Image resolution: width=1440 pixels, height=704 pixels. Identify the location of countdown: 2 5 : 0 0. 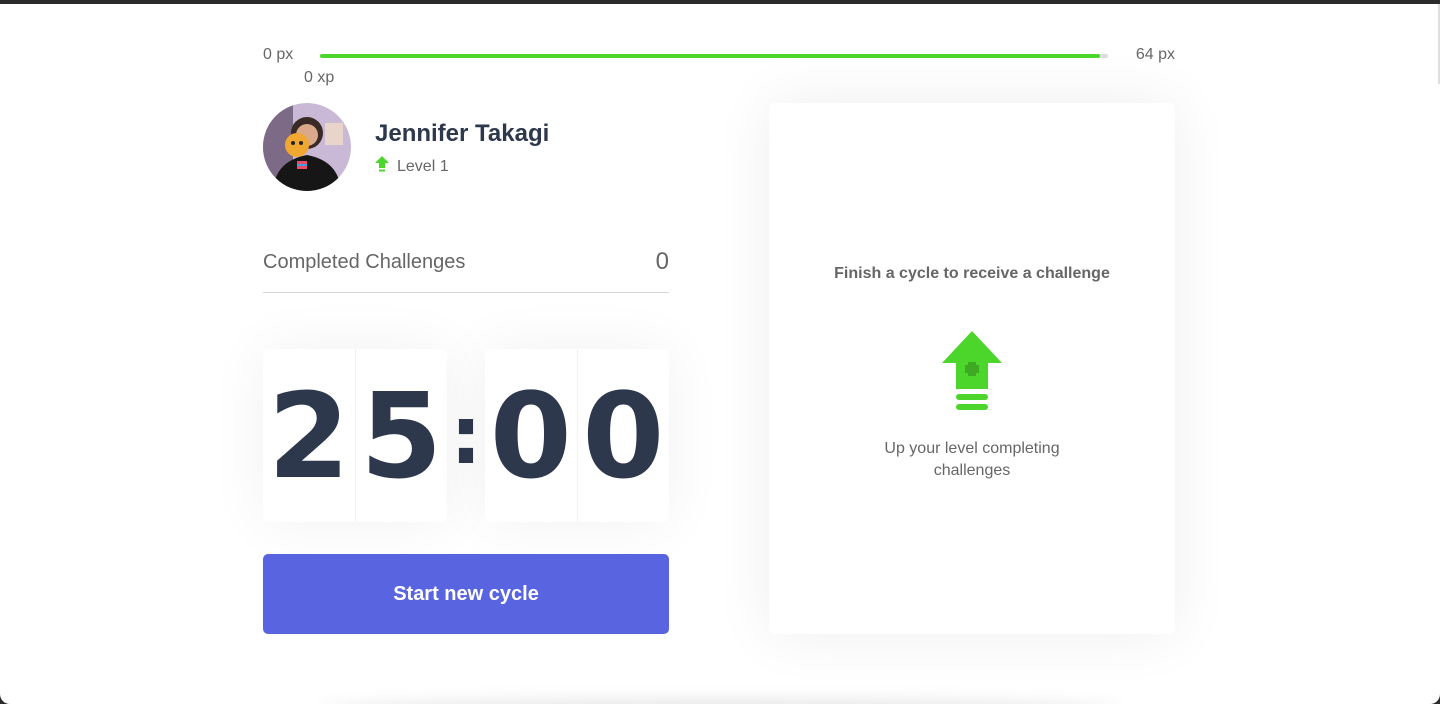
(466, 435).